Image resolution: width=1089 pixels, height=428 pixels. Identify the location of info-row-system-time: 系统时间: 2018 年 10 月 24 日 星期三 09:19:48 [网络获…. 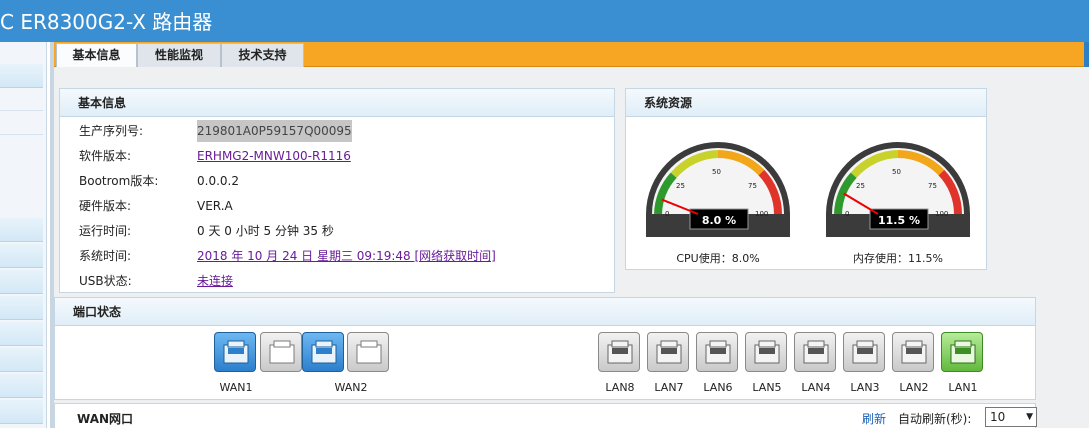
(337, 256).